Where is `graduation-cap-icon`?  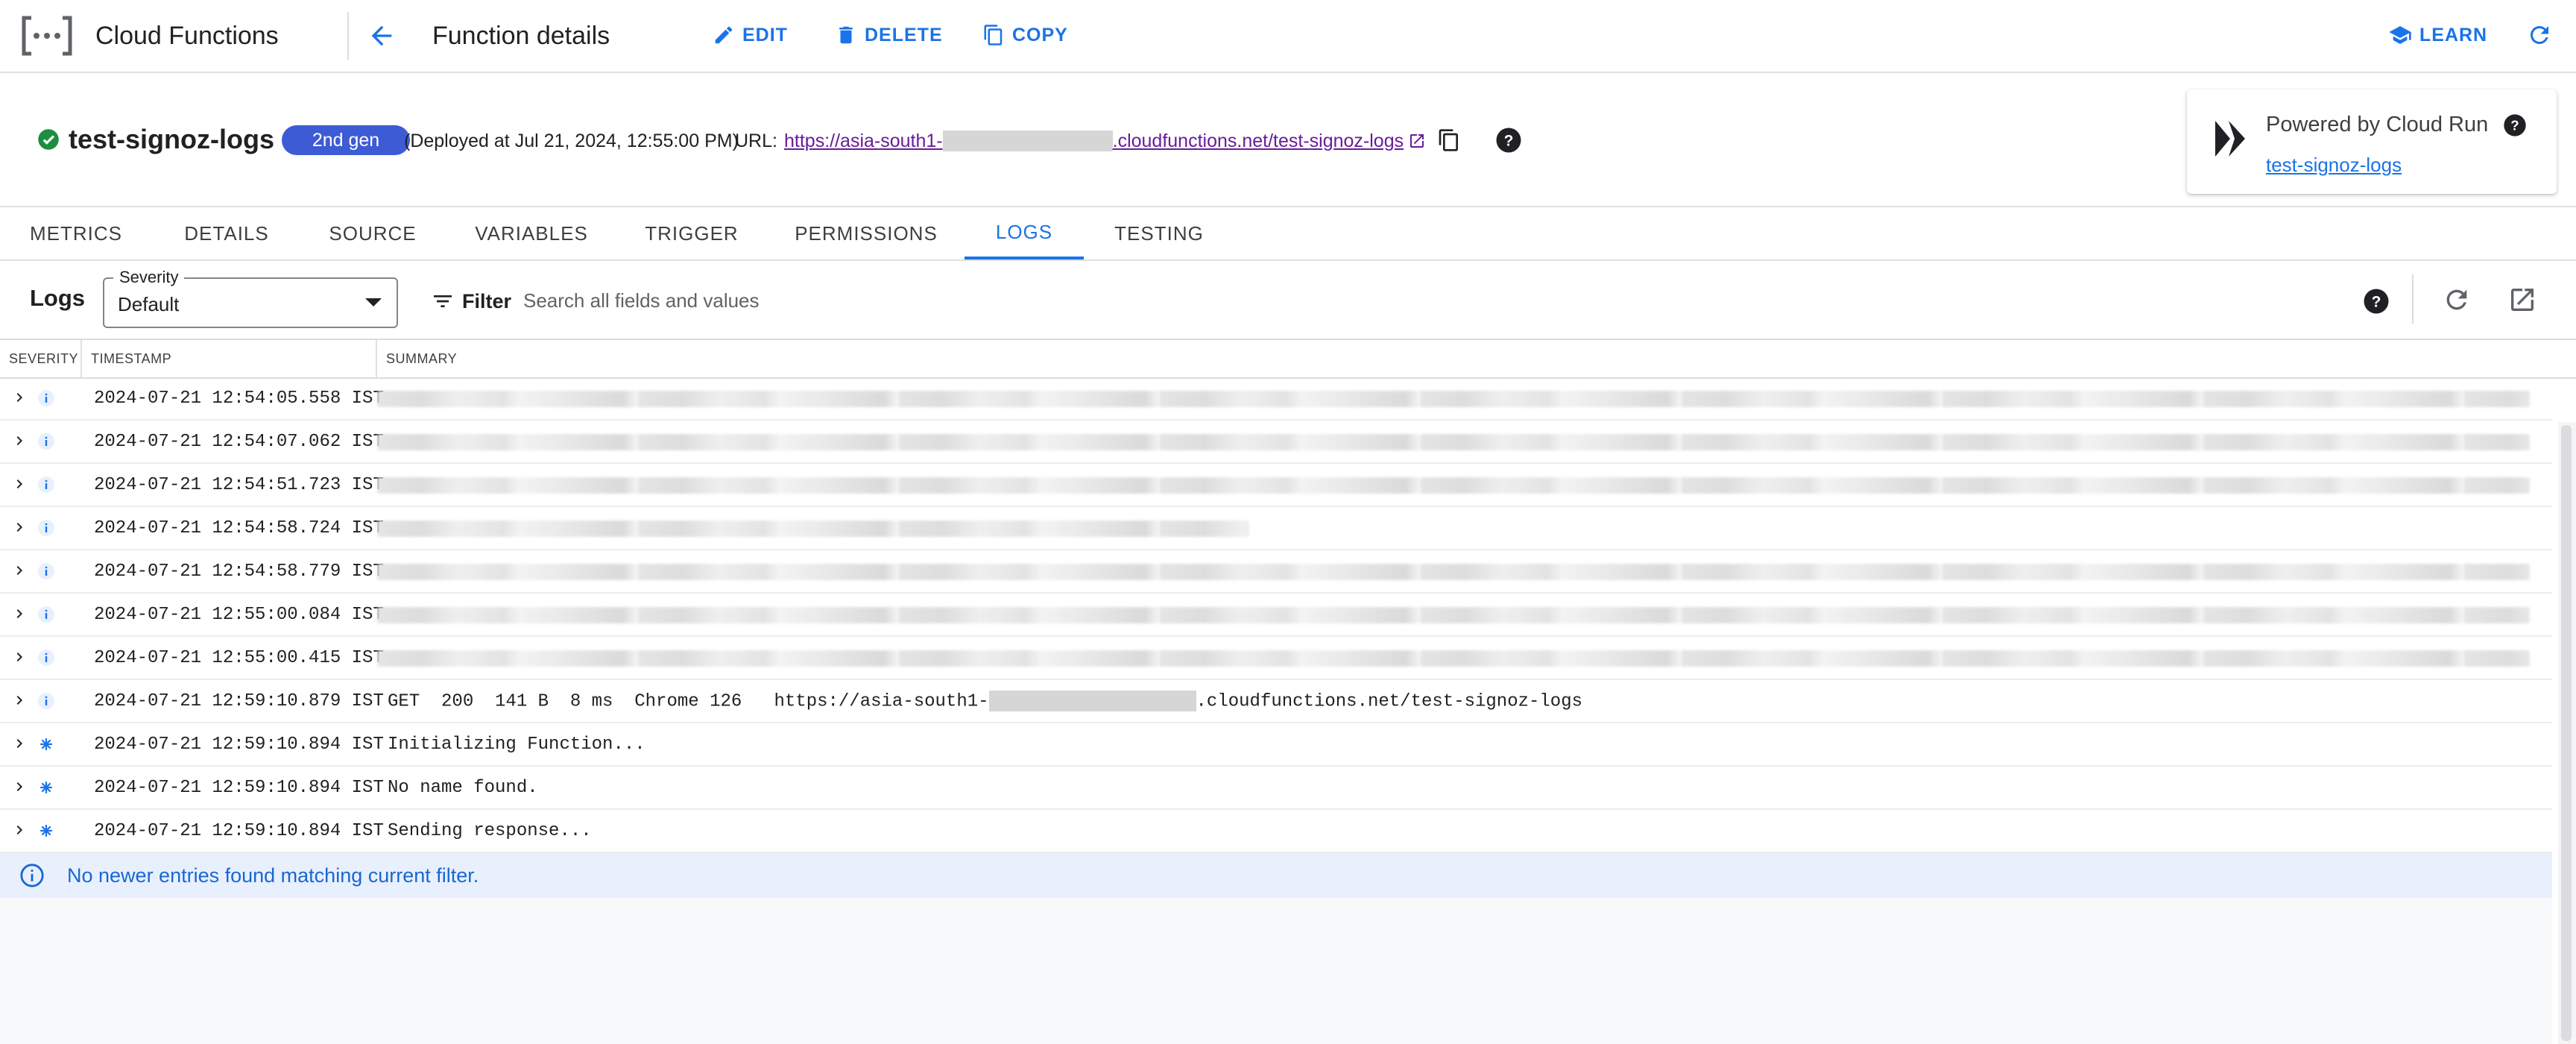 graduation-cap-icon is located at coordinates (2400, 35).